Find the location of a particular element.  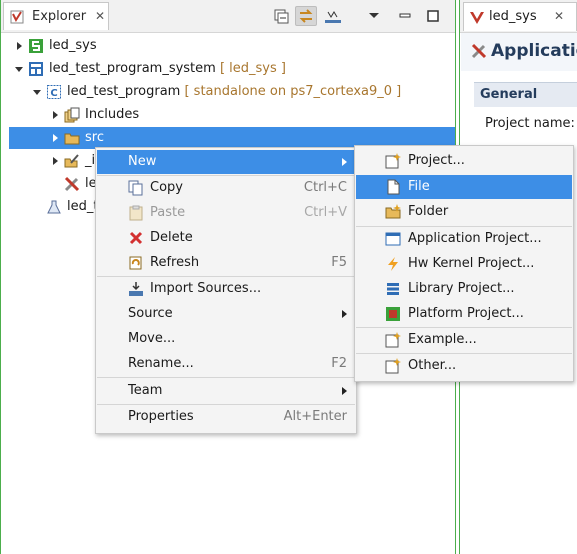

minimize-button is located at coordinates (405, 16).